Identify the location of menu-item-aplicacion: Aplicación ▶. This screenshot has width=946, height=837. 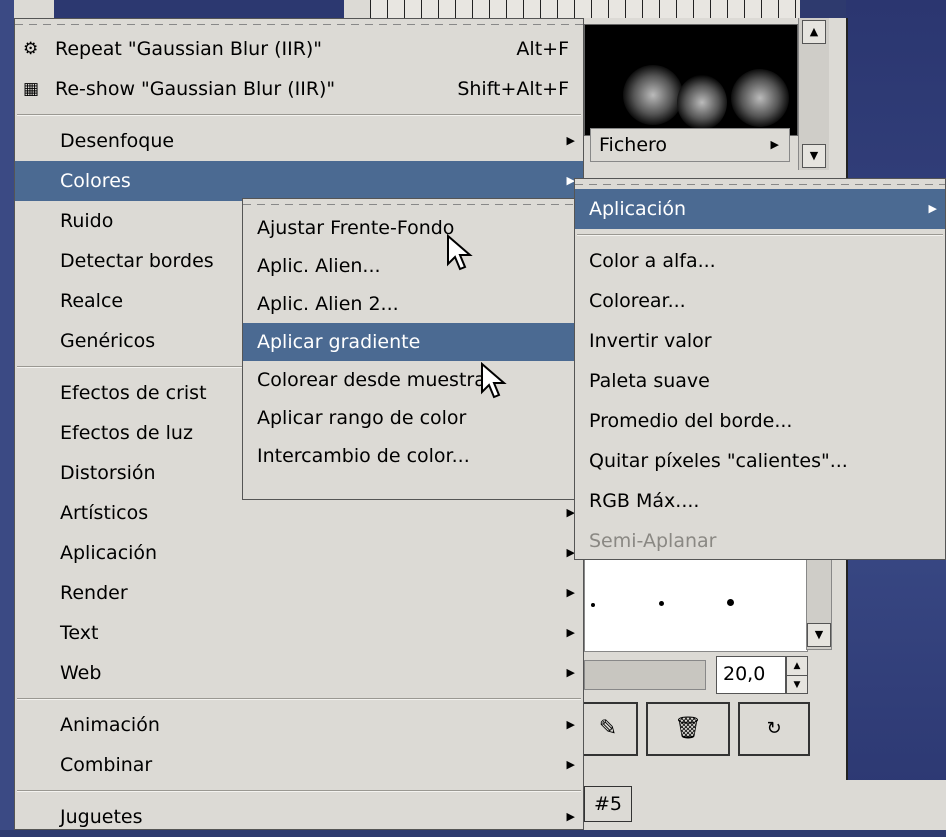
(299, 553).